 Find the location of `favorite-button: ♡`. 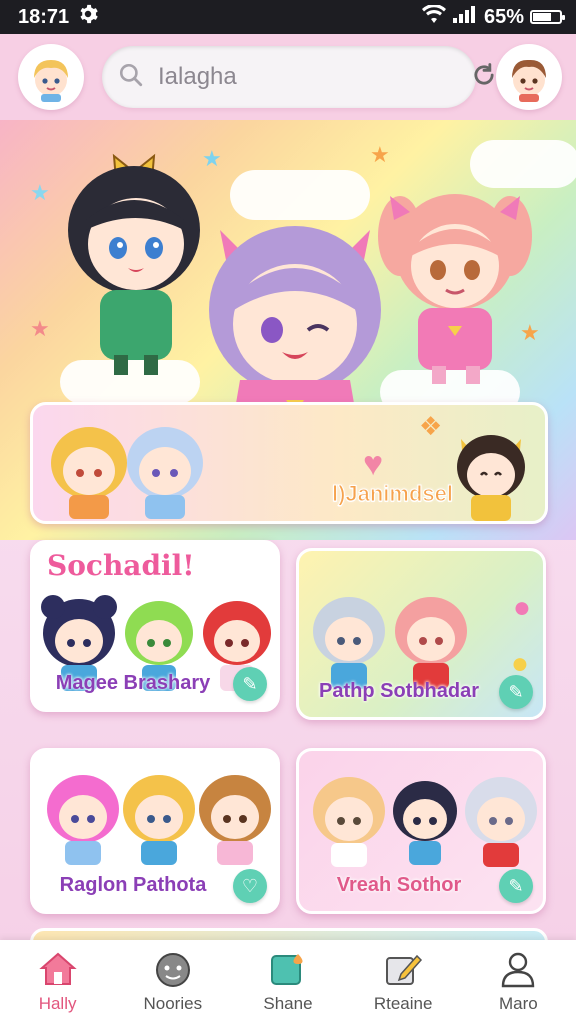

favorite-button: ♡ is located at coordinates (250, 886).